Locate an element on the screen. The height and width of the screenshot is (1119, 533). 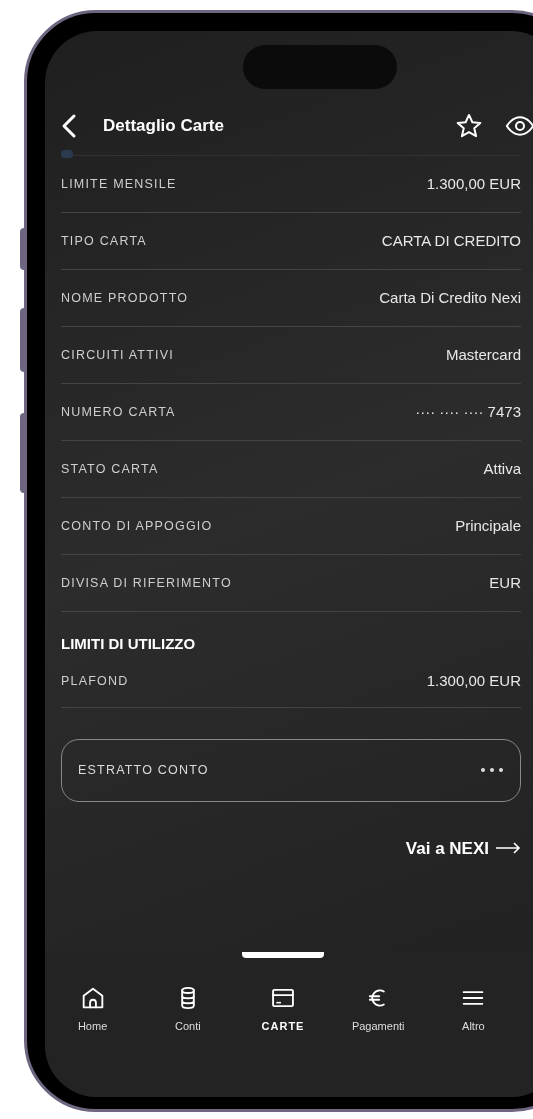
detail-label: TIPO CARTA is located at coordinates (104, 241).